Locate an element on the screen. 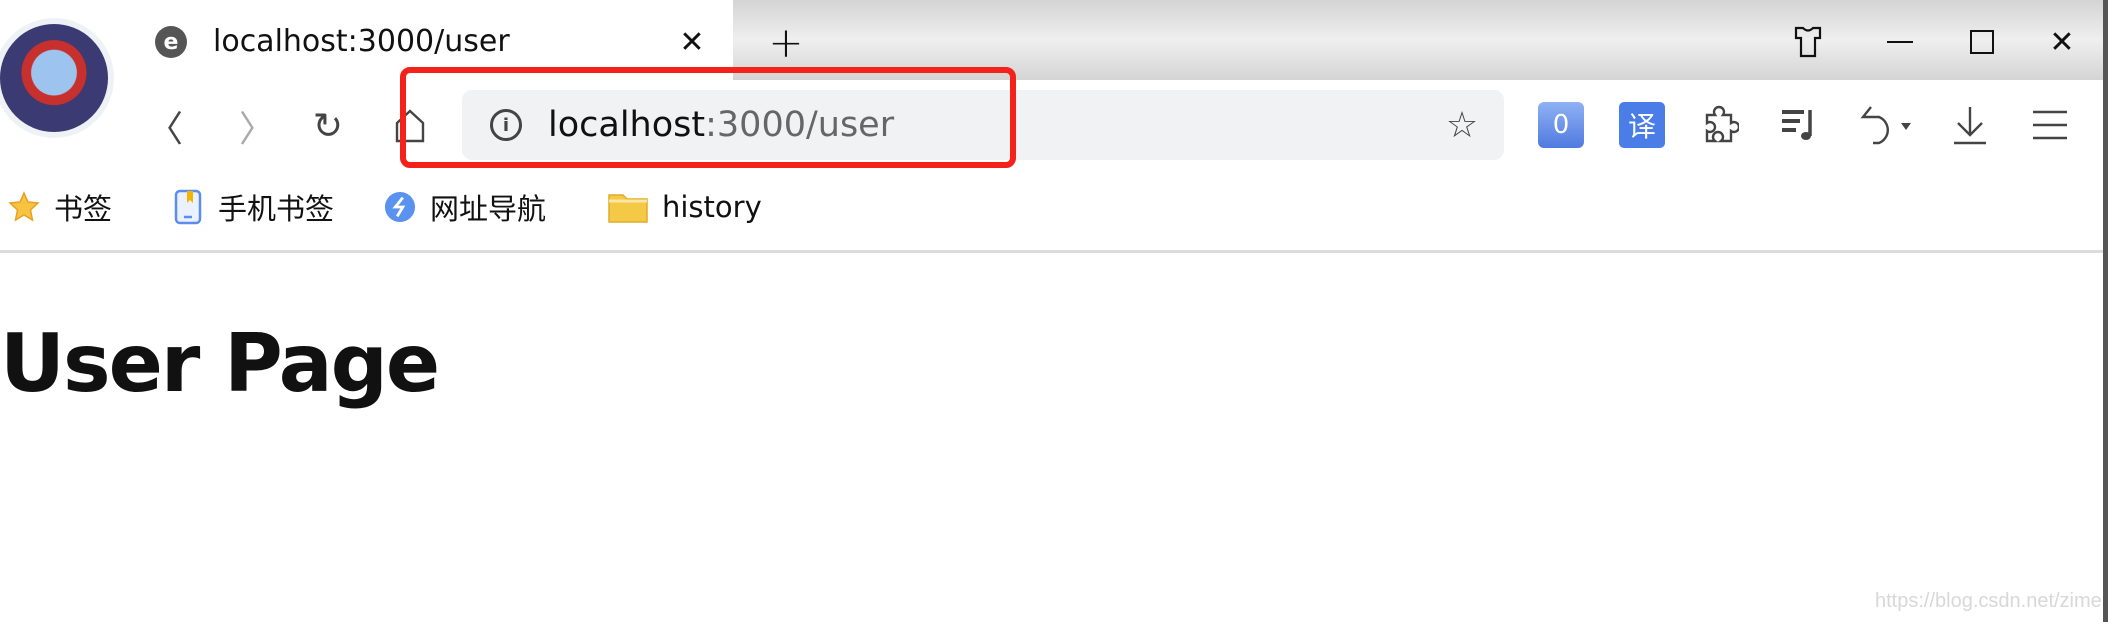 The height and width of the screenshot is (622, 2108). highlight-box is located at coordinates (708, 117).